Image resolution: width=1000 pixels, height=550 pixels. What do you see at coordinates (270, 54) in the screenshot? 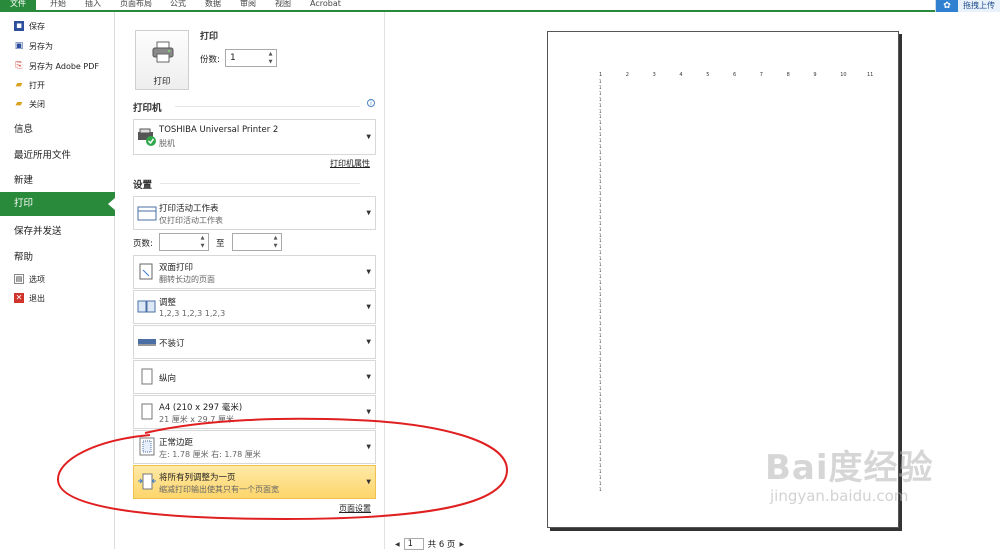
I see `copies-up-arrow-icon: ▲` at bounding box center [270, 54].